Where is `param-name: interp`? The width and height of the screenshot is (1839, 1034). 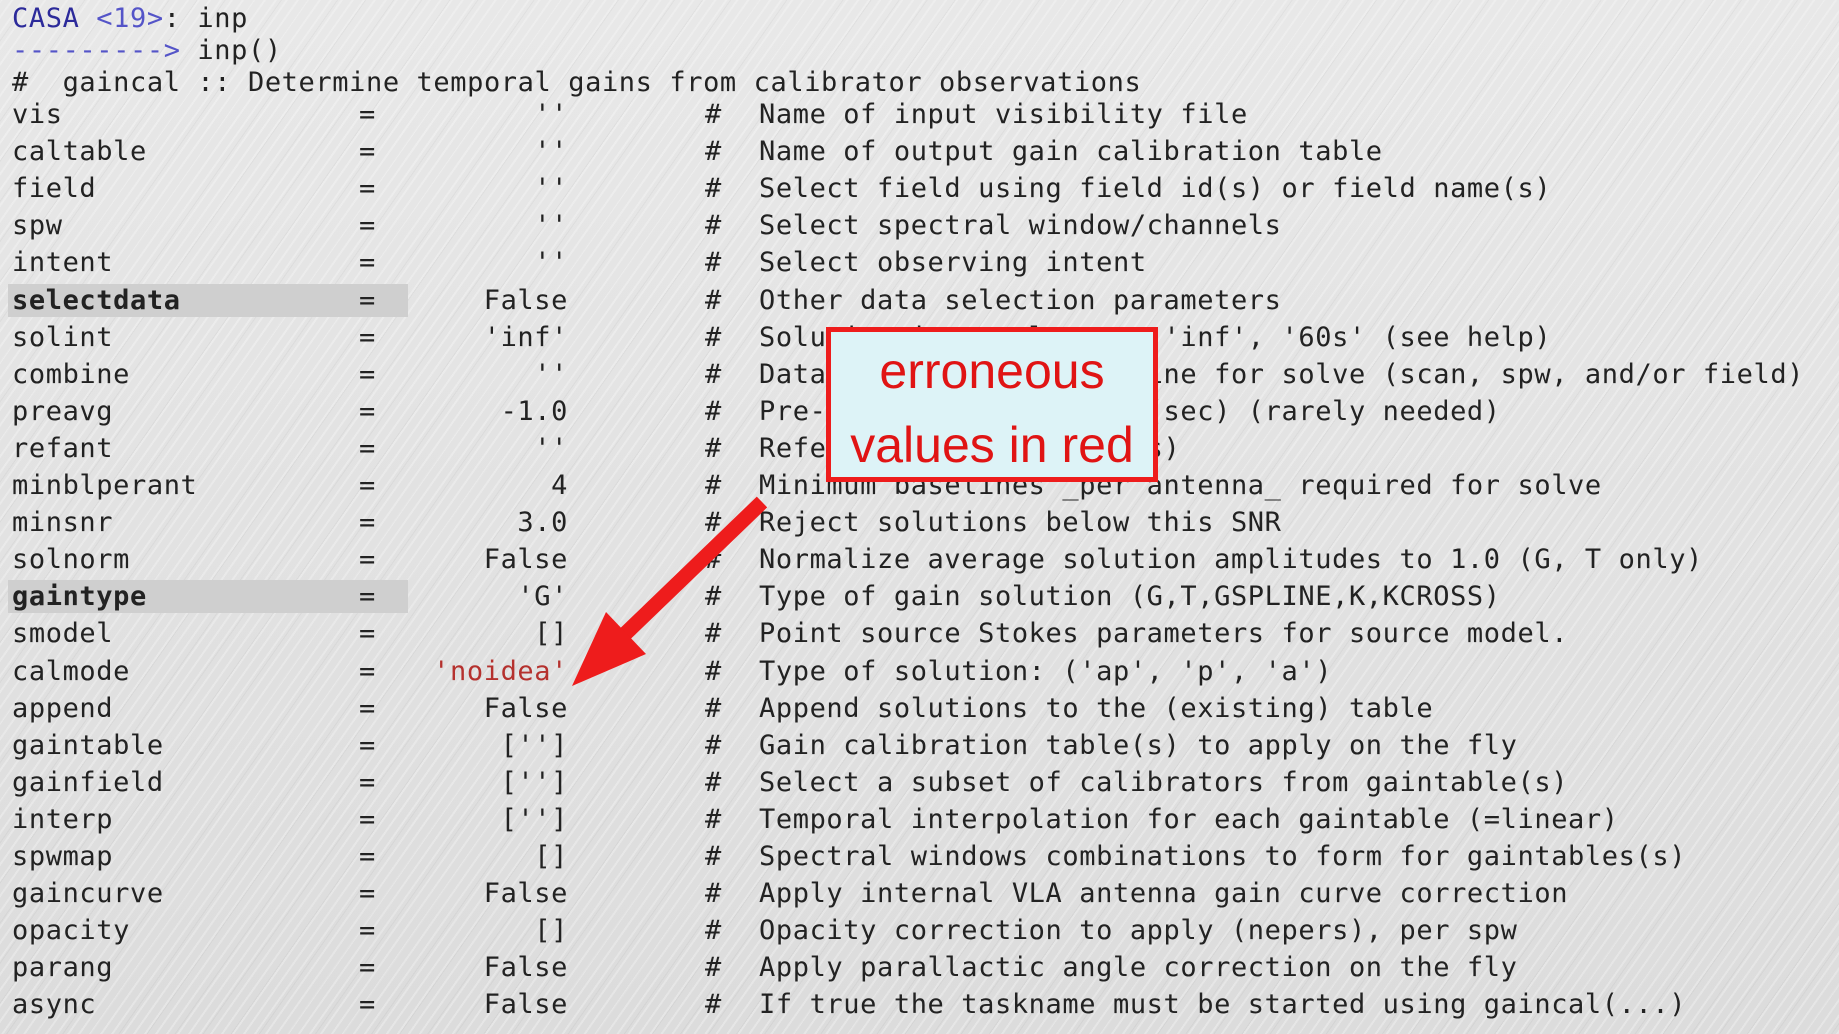 param-name: interp is located at coordinates (63, 819).